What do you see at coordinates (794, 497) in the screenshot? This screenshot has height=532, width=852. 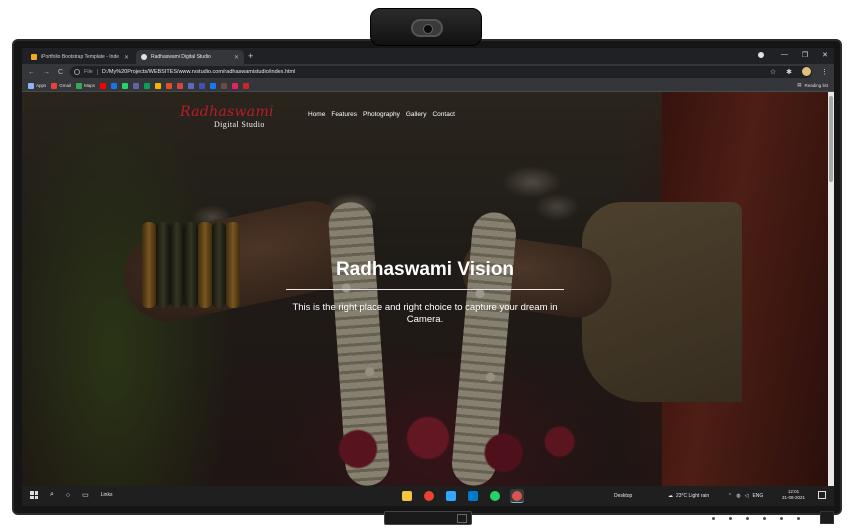 I see `clock-date: 31-08-2021` at bounding box center [794, 497].